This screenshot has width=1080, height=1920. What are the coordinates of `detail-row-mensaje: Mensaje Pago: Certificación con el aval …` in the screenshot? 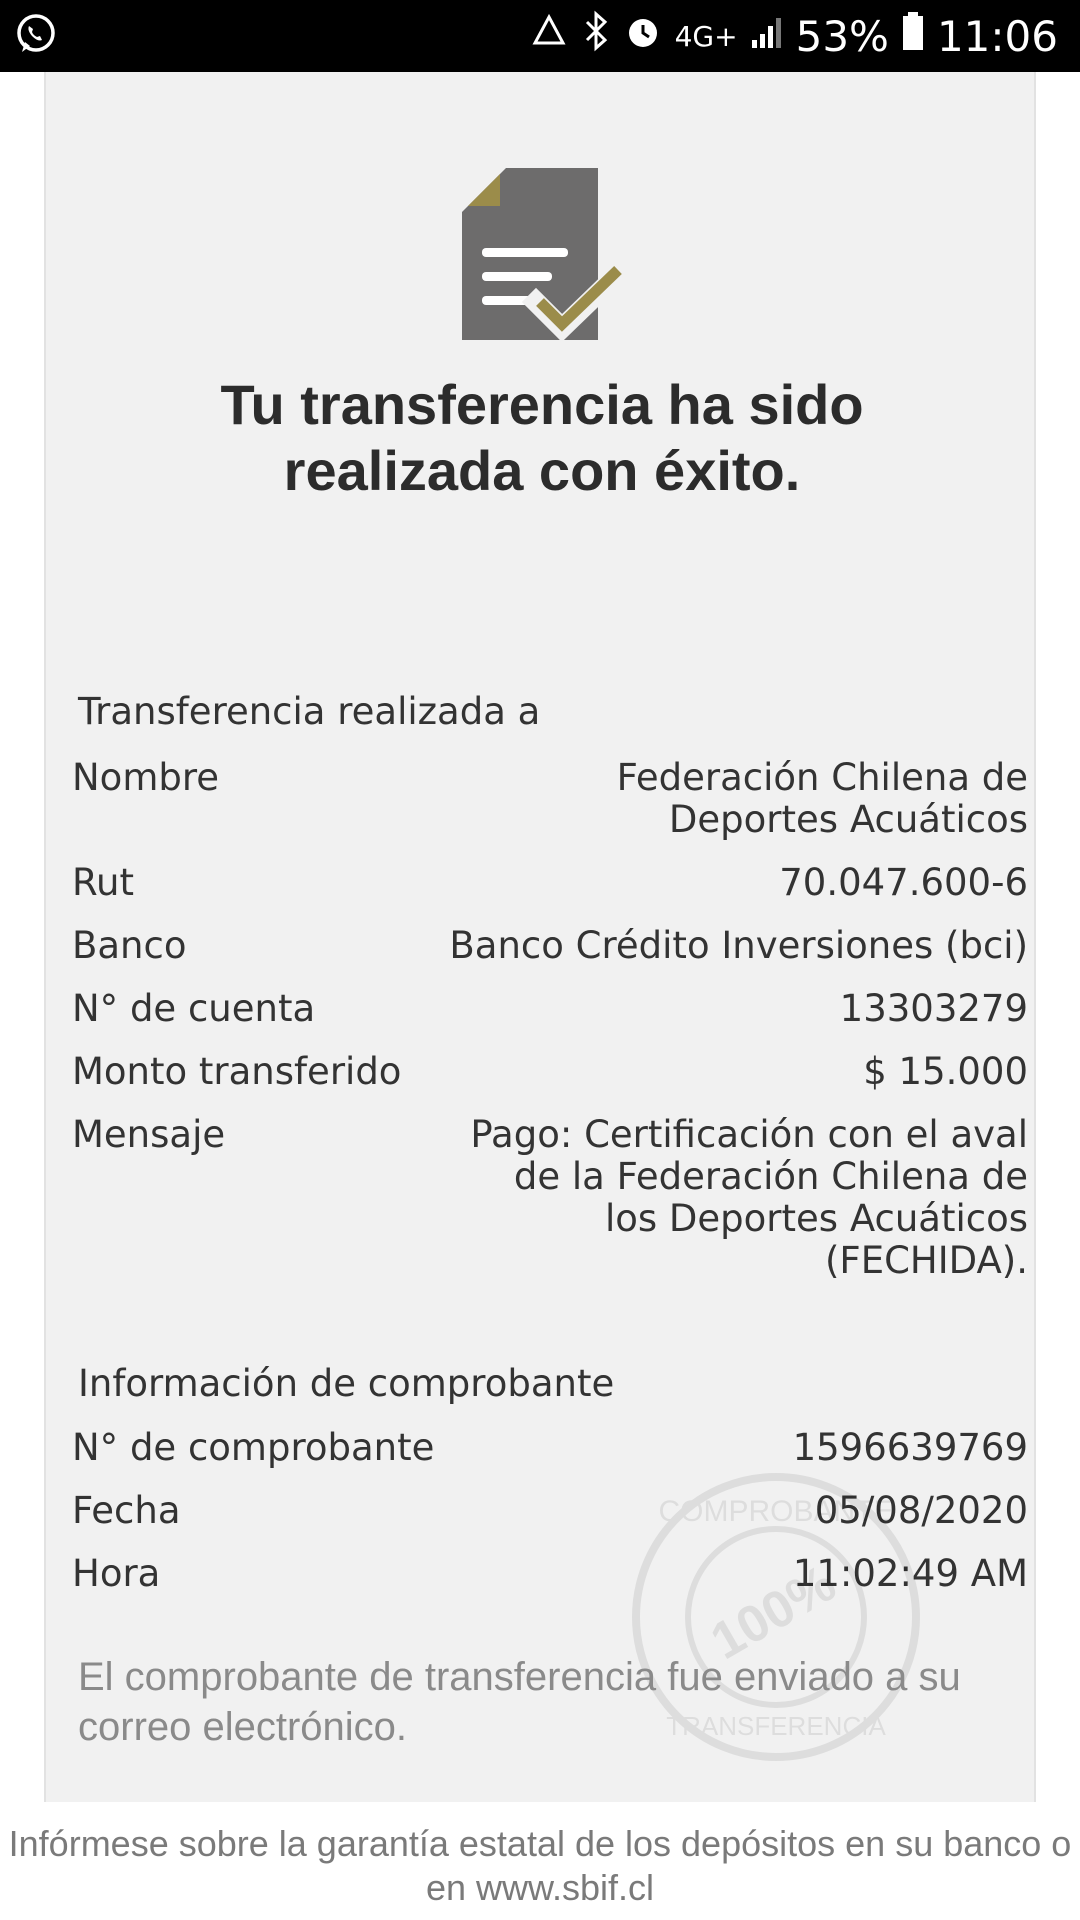 It's located at (550, 1198).